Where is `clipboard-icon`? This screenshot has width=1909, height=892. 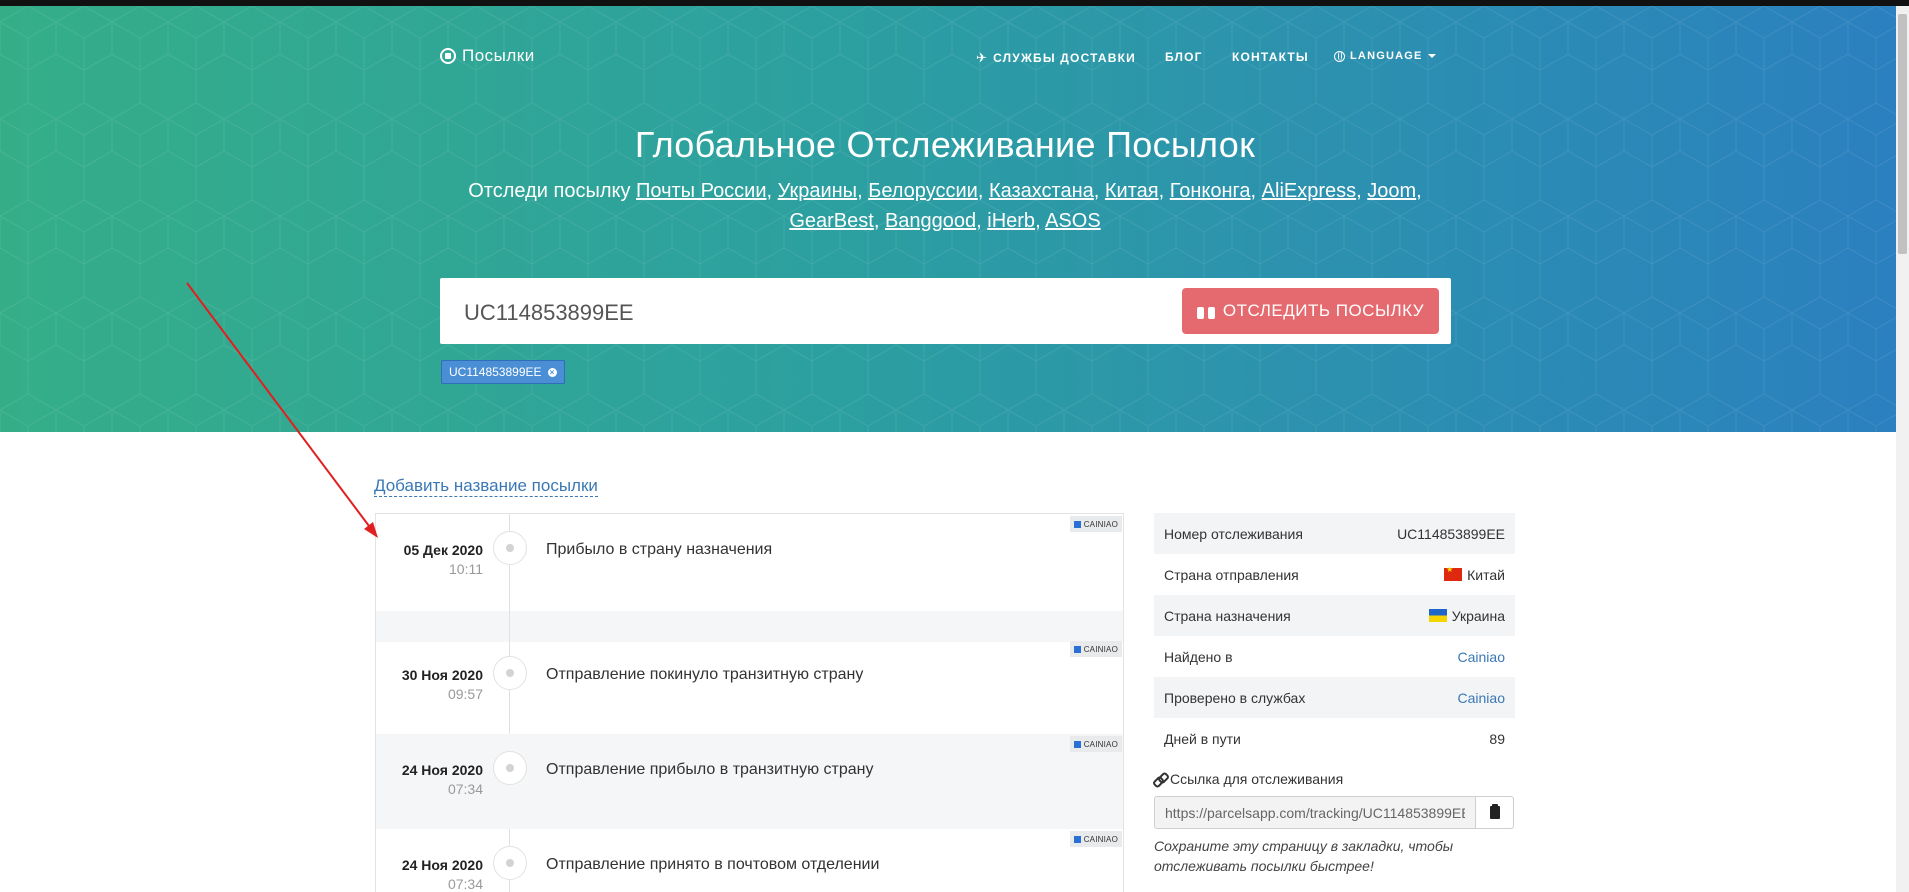
clipboard-icon is located at coordinates (1494, 811).